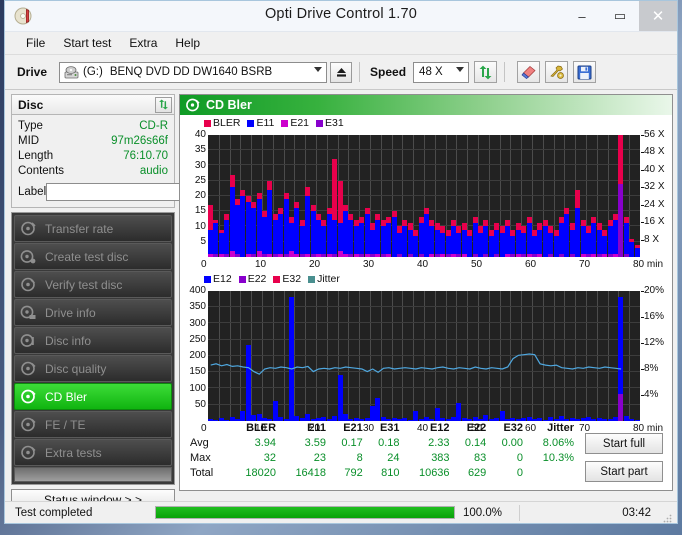 Image resolution: width=682 pixels, height=535 pixels. What do you see at coordinates (30, 125) in the screenshot?
I see `disc-key-type: Type` at bounding box center [30, 125].